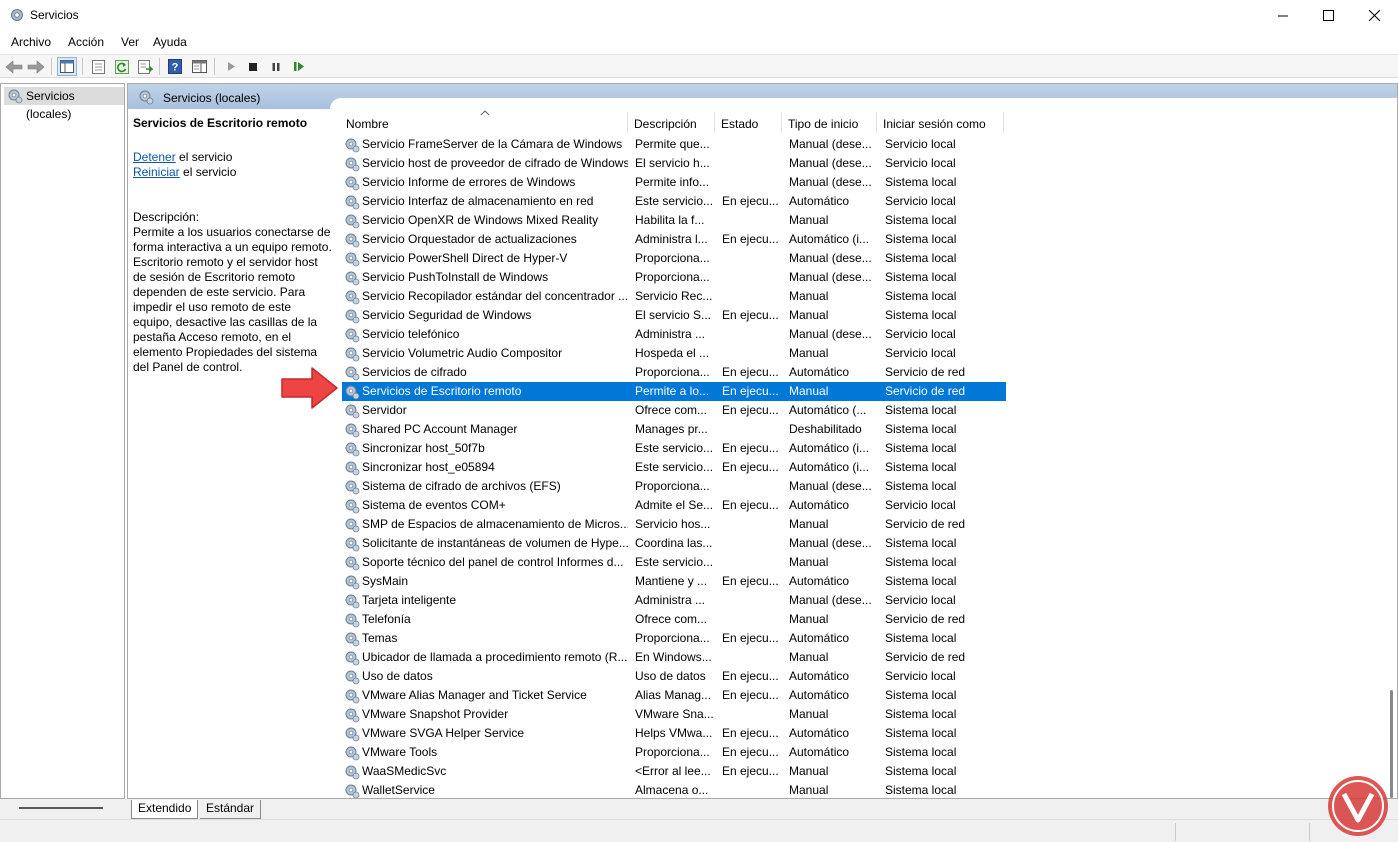 This screenshot has height=842, width=1398. I want to click on column-header-descripcion: Descripción, so click(671, 122).